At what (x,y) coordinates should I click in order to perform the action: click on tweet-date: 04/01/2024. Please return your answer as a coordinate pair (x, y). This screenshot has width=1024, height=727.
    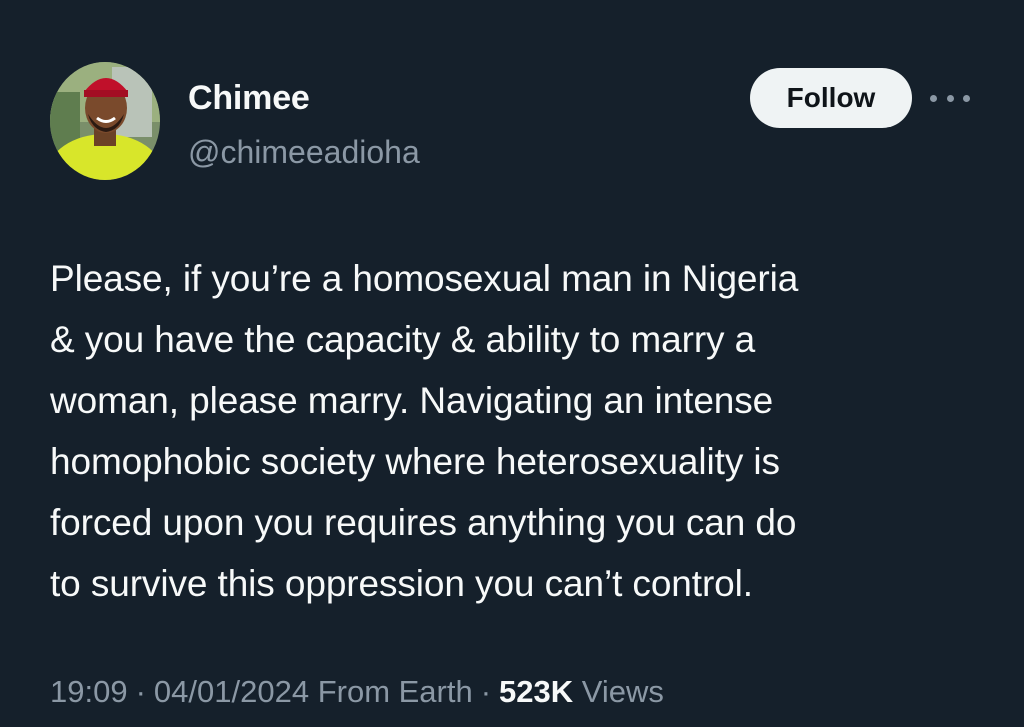
    Looking at the image, I should click on (231, 691).